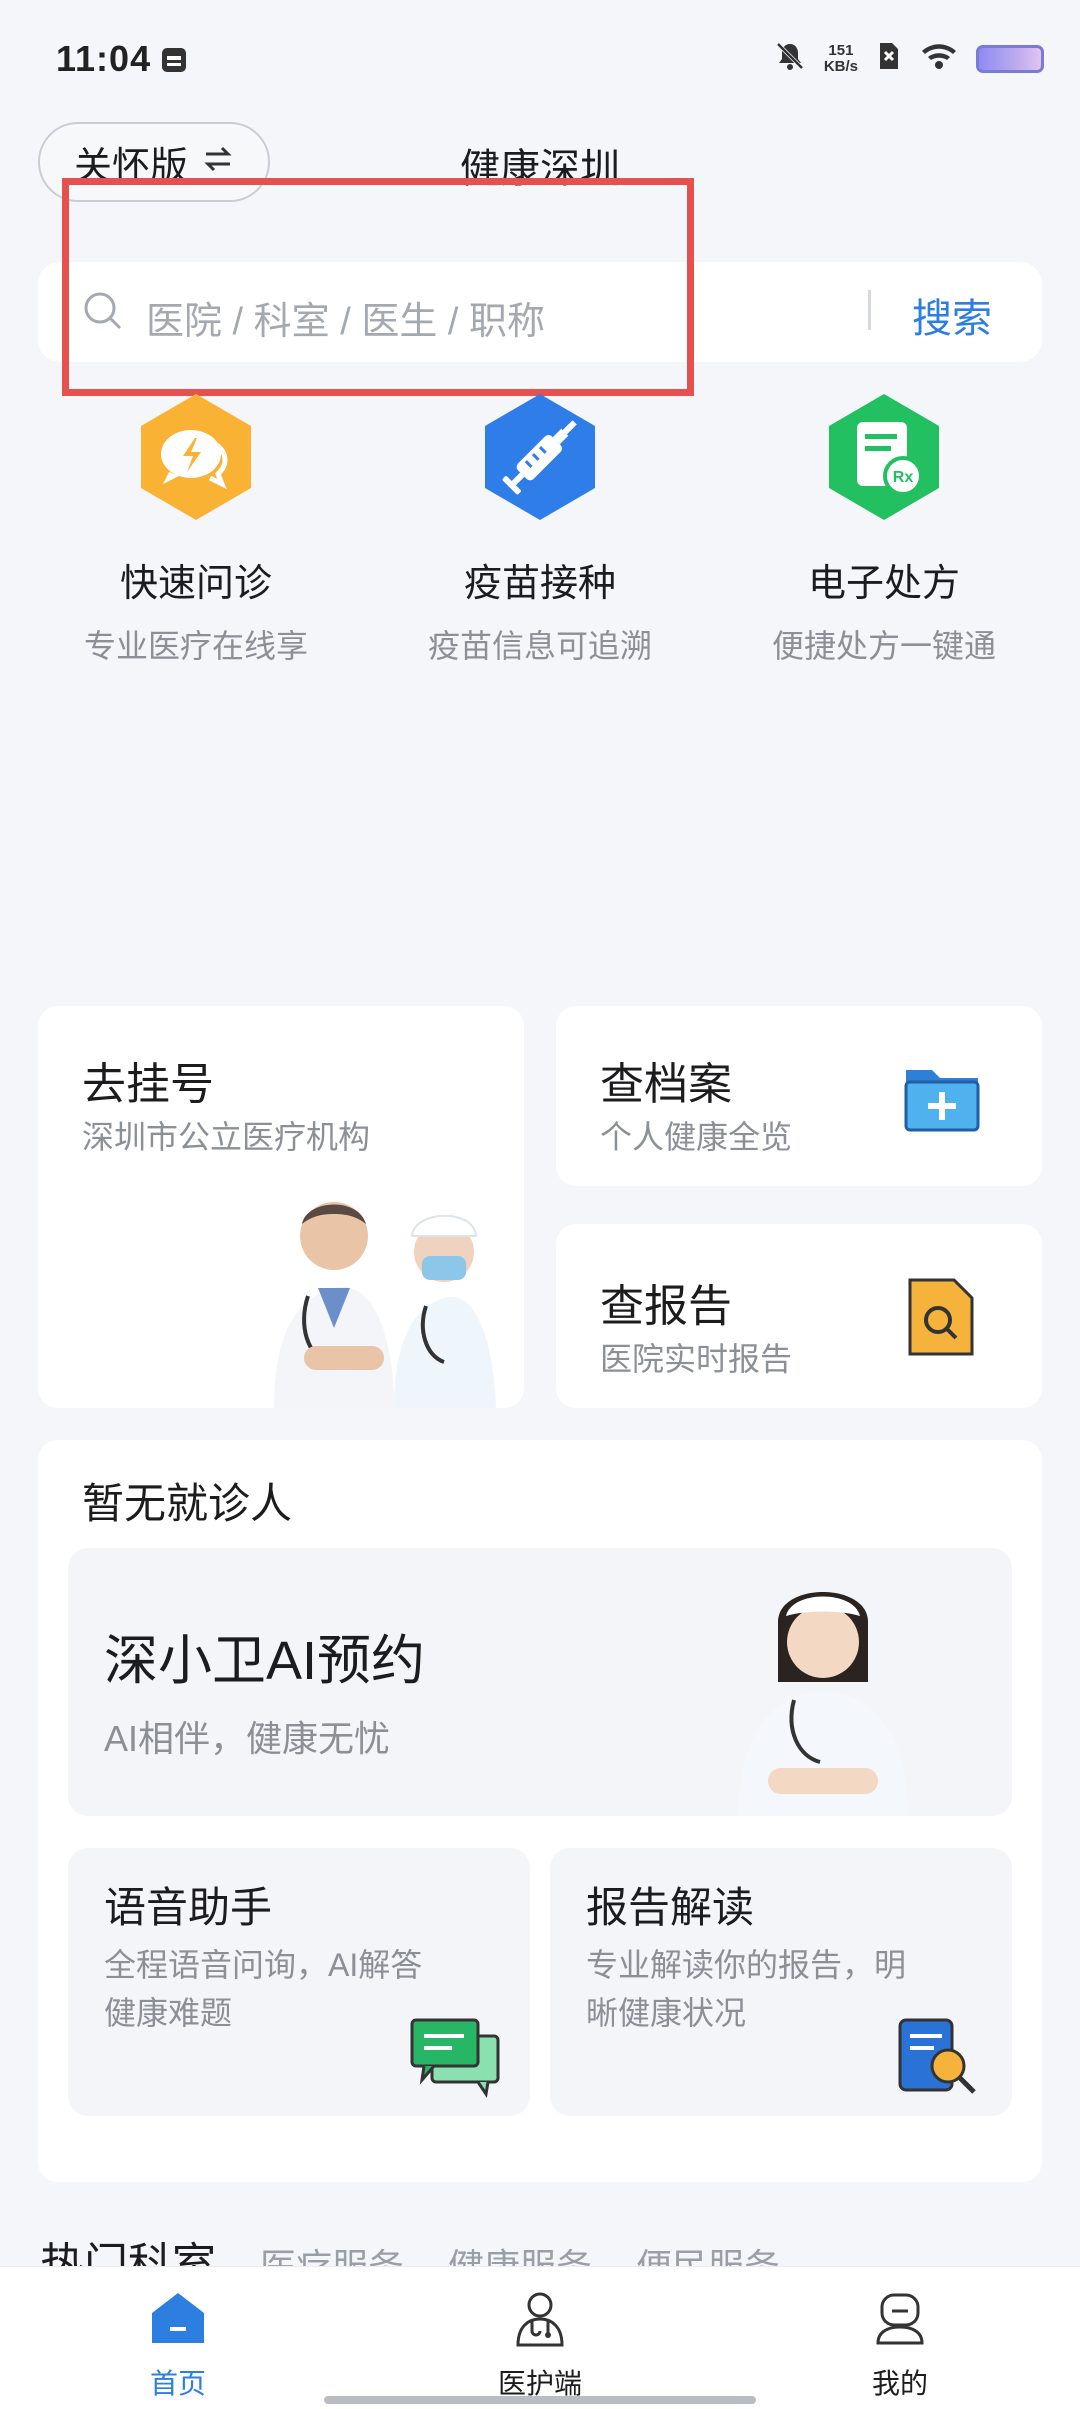  Describe the element at coordinates (799, 1096) in the screenshot. I see `records-card: 查档案 个人健康全览` at that location.